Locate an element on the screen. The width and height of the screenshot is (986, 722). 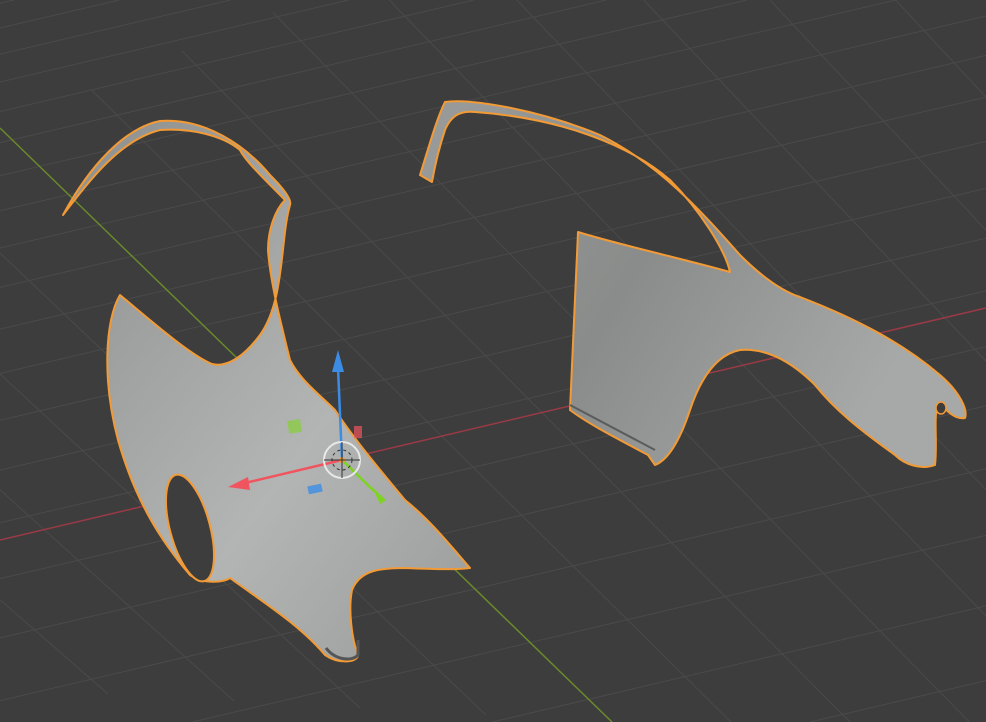
yz-plane-icon is located at coordinates (295, 426).